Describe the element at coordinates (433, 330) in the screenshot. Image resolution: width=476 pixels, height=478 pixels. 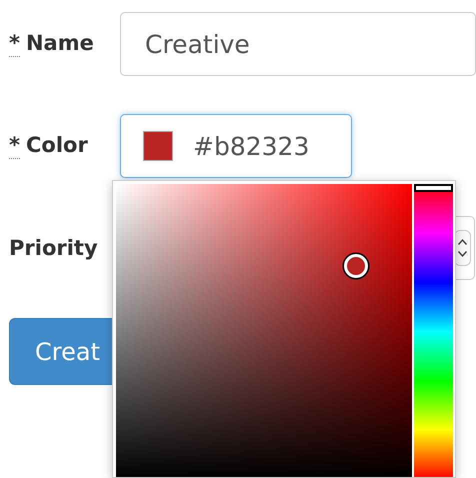
I see `hue-slider` at that location.